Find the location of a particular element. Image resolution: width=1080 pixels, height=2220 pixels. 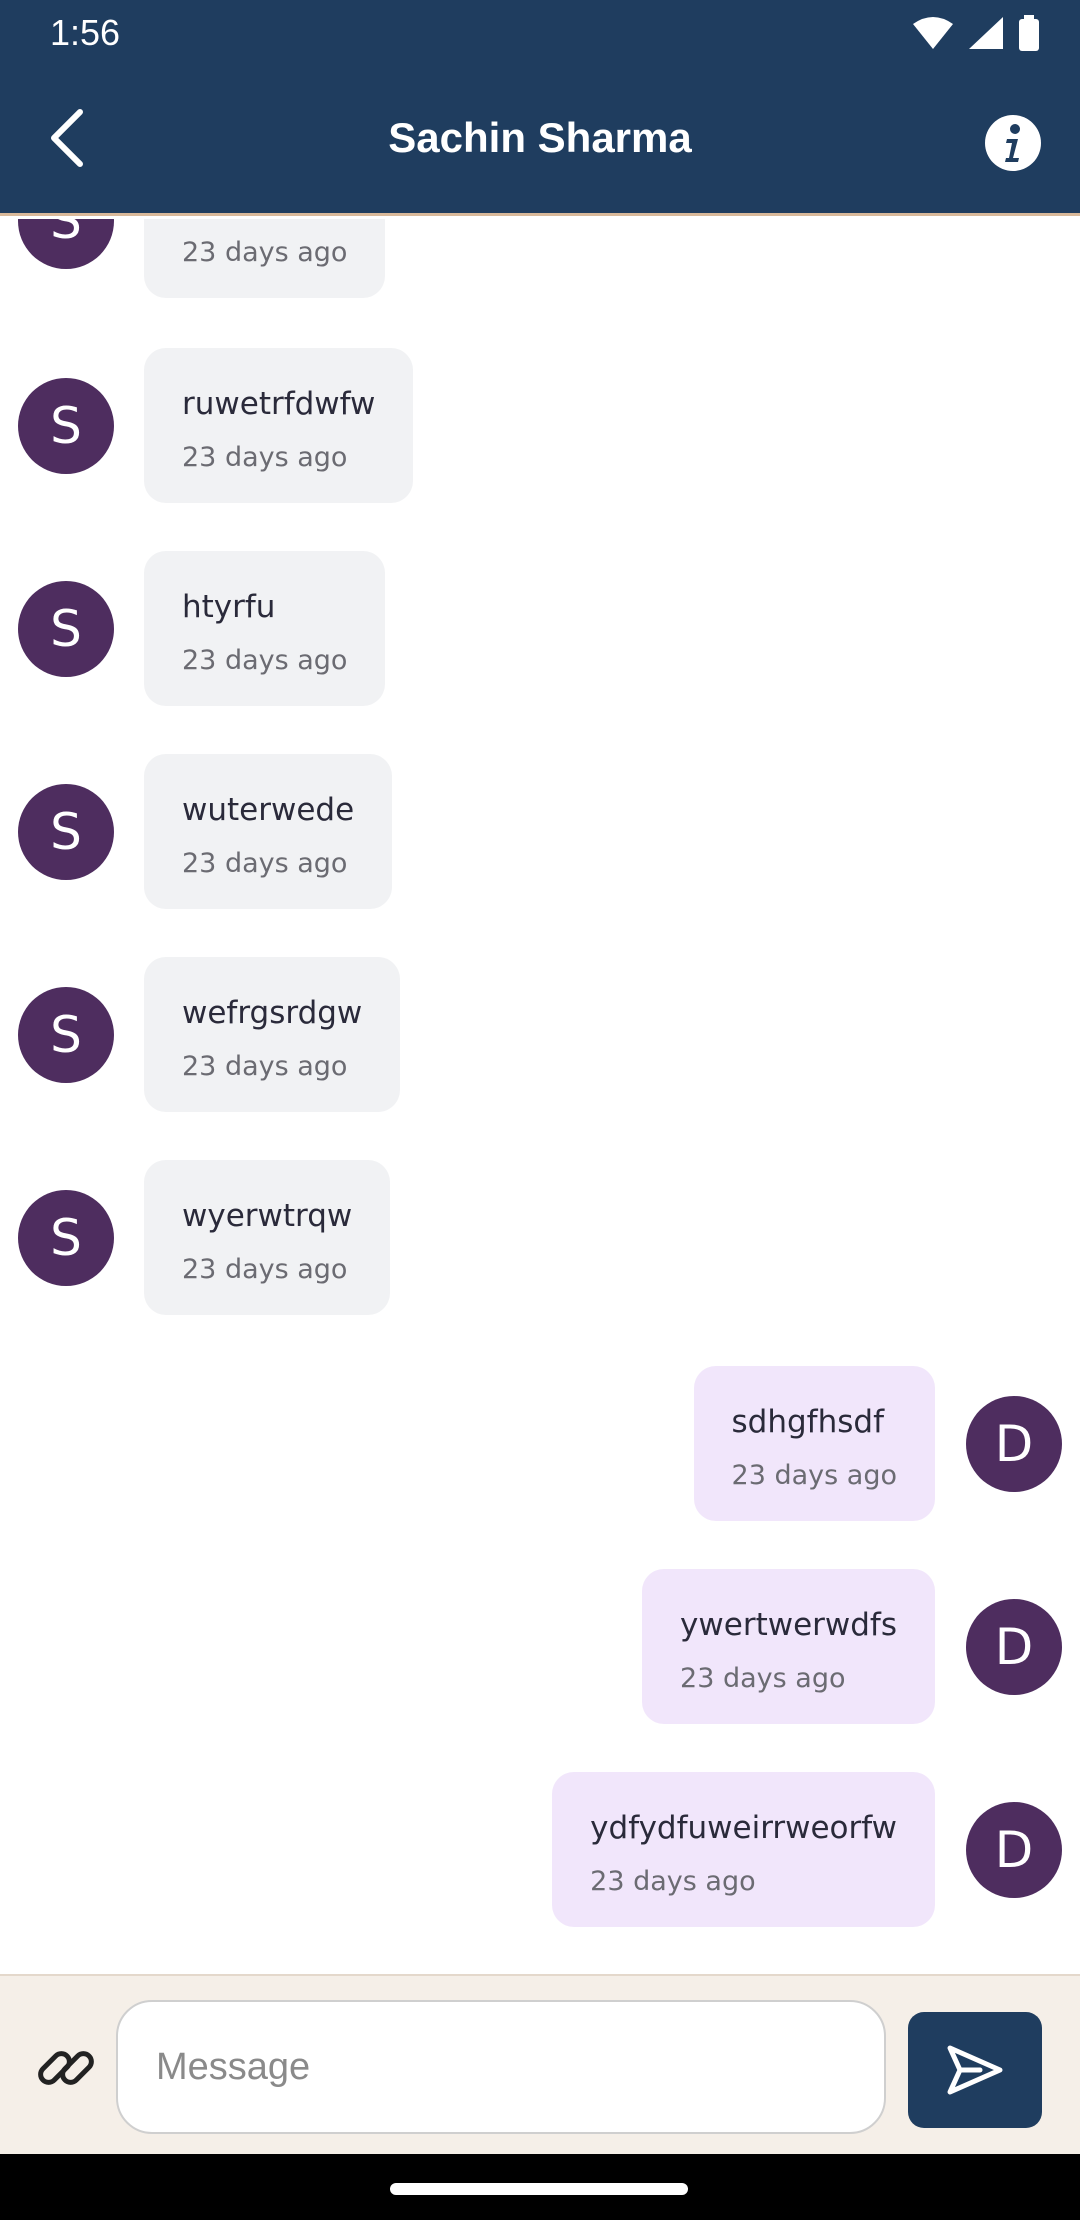

send-button is located at coordinates (975, 2070).